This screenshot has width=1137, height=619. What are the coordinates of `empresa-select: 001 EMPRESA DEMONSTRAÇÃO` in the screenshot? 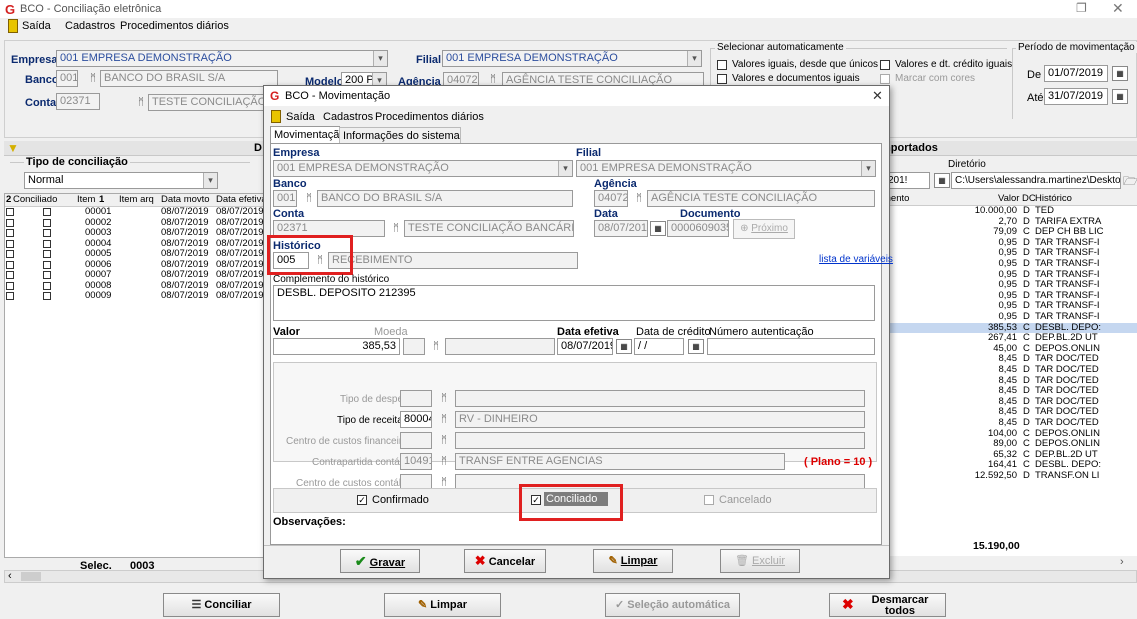 It's located at (222, 58).